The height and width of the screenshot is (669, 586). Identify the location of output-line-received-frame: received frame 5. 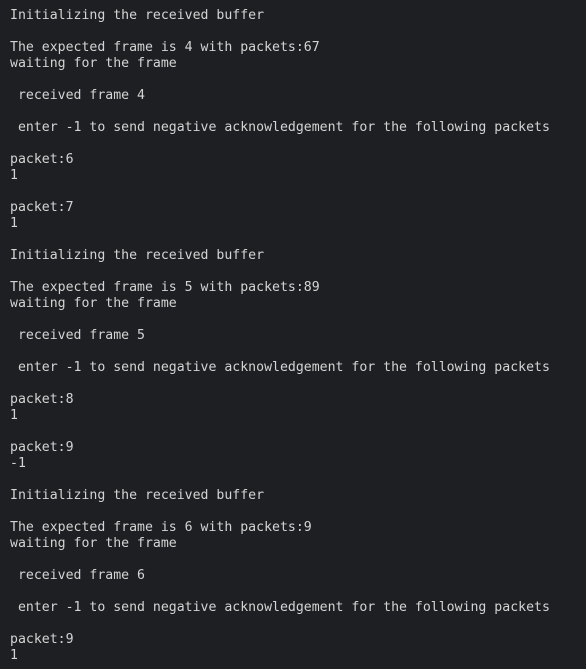
(77, 335).